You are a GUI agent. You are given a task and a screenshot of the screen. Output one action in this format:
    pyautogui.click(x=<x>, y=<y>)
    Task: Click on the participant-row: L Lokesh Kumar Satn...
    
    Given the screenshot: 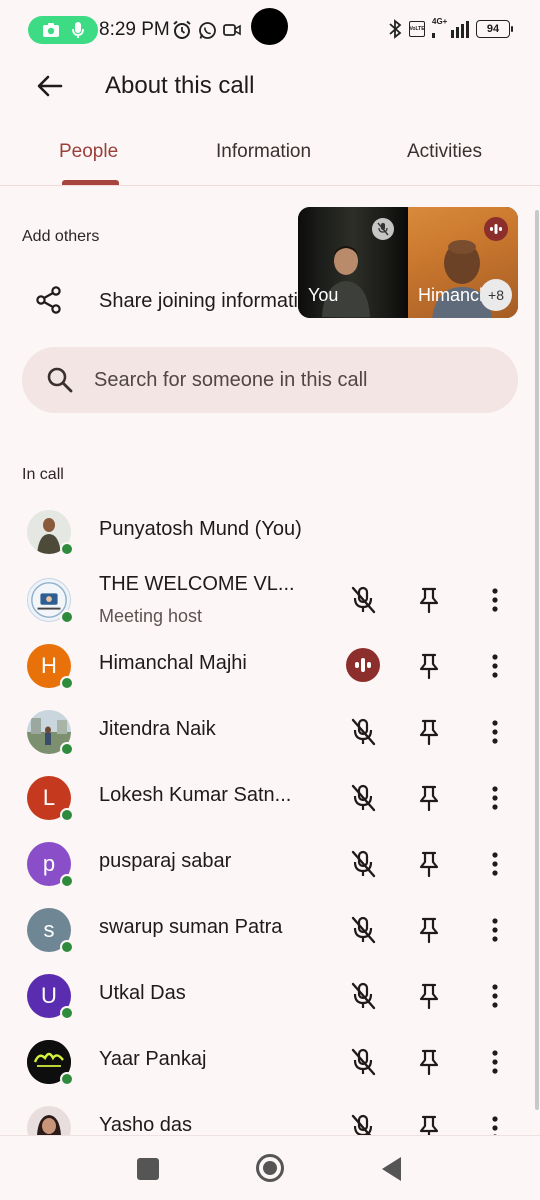 What is the action you would take?
    pyautogui.click(x=270, y=799)
    